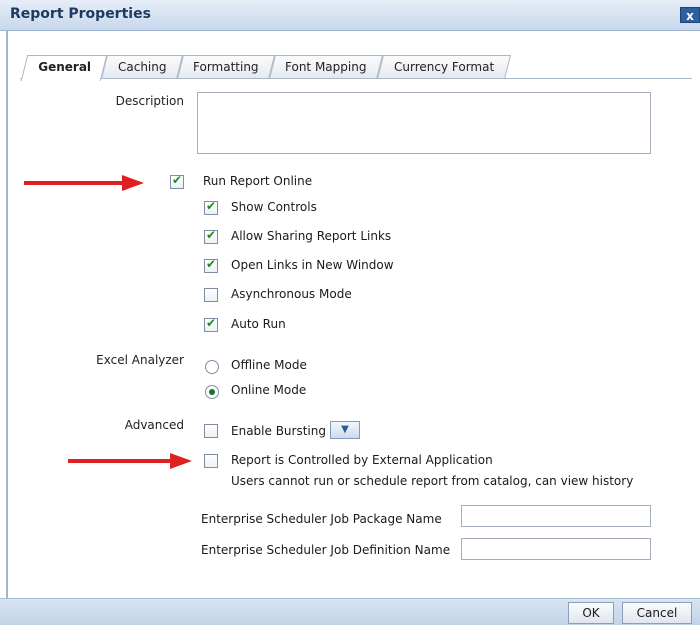 The height and width of the screenshot is (625, 700). Describe the element at coordinates (312, 265) in the screenshot. I see `open-links-new-window-label: Open Links in New Window` at that location.